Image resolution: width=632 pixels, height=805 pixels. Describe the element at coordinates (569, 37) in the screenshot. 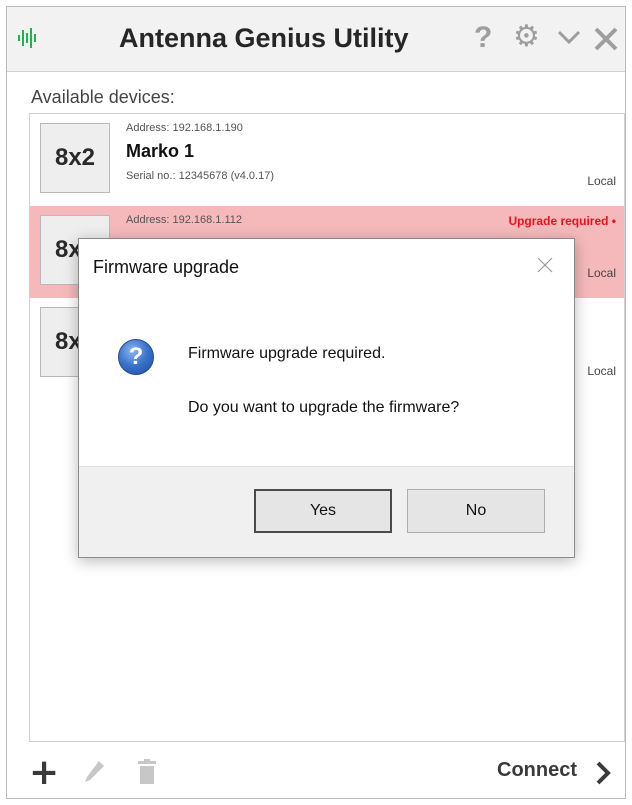

I see `chevron-down-icon` at that location.